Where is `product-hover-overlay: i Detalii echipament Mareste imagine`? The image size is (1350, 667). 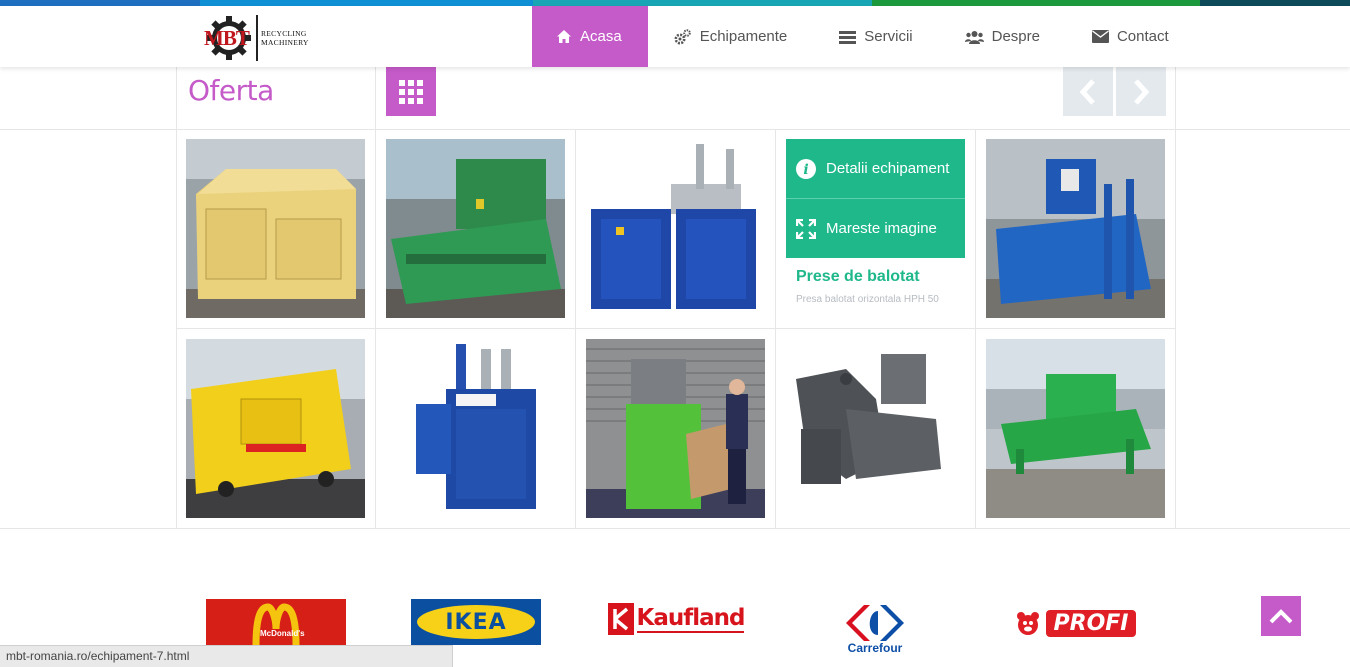 product-hover-overlay: i Detalii echipament Mareste imagine is located at coordinates (875, 198).